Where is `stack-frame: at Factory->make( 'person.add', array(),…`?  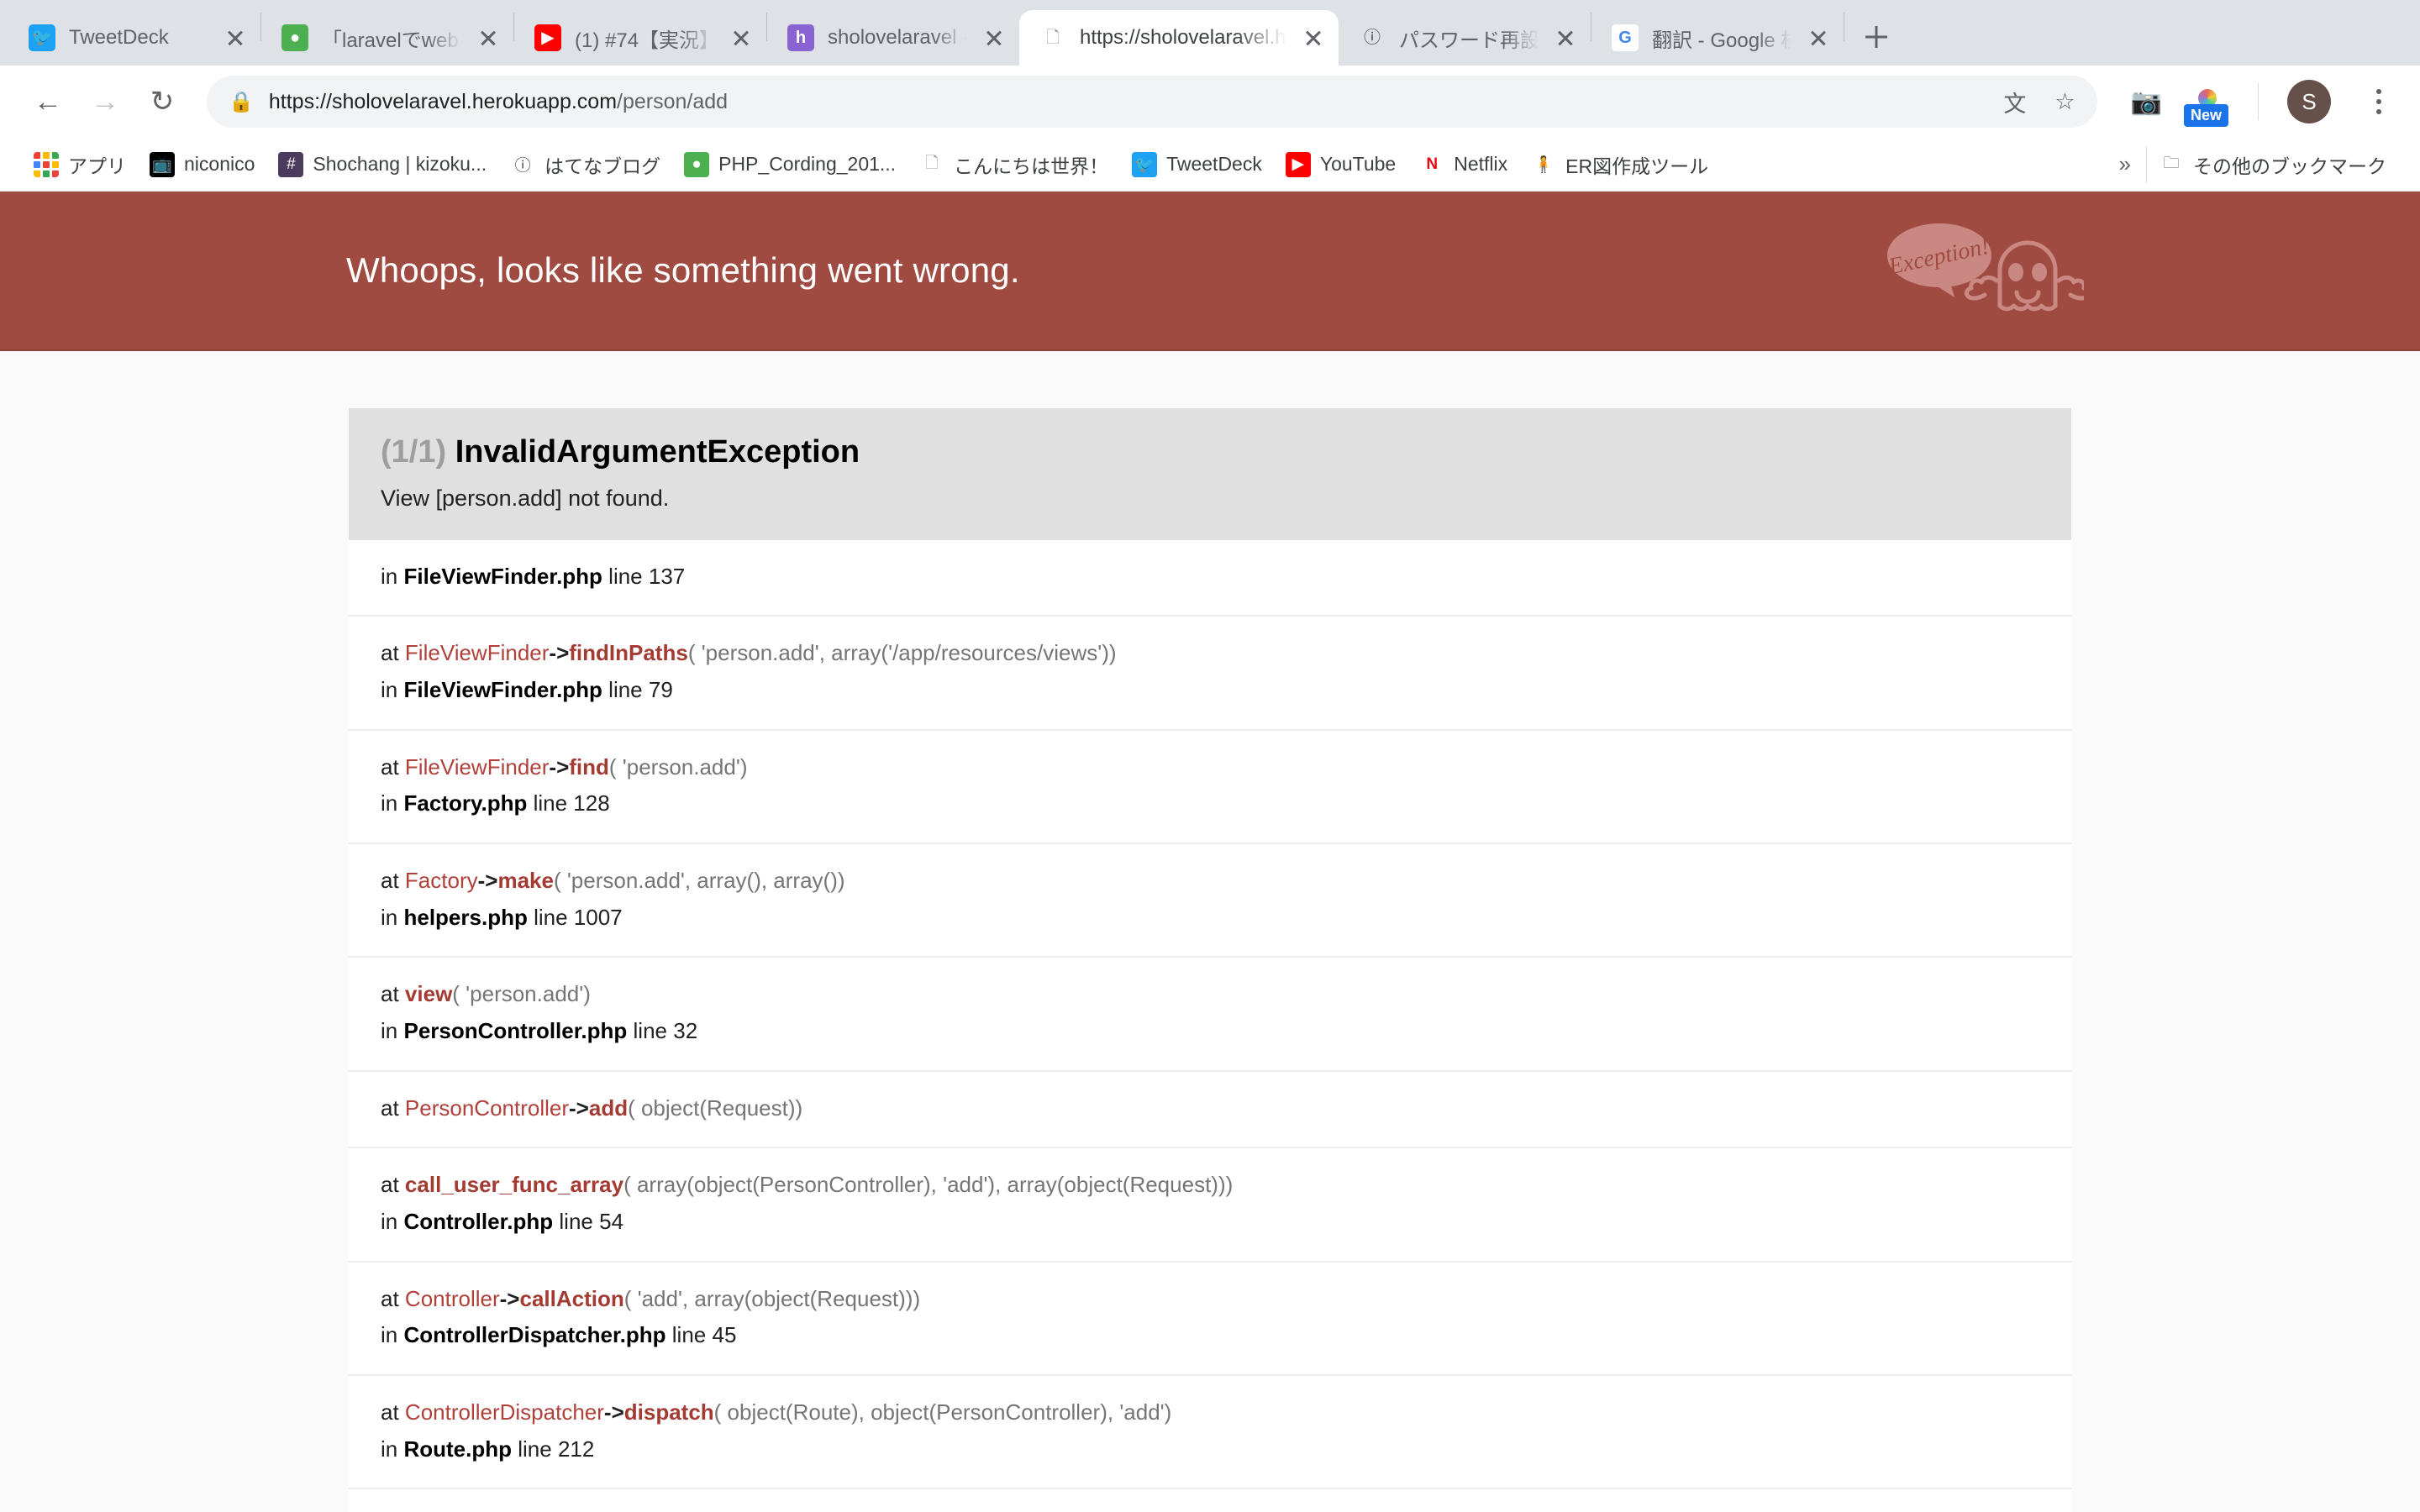 stack-frame: at Factory->make( 'person.add', array(),… is located at coordinates (1210, 901).